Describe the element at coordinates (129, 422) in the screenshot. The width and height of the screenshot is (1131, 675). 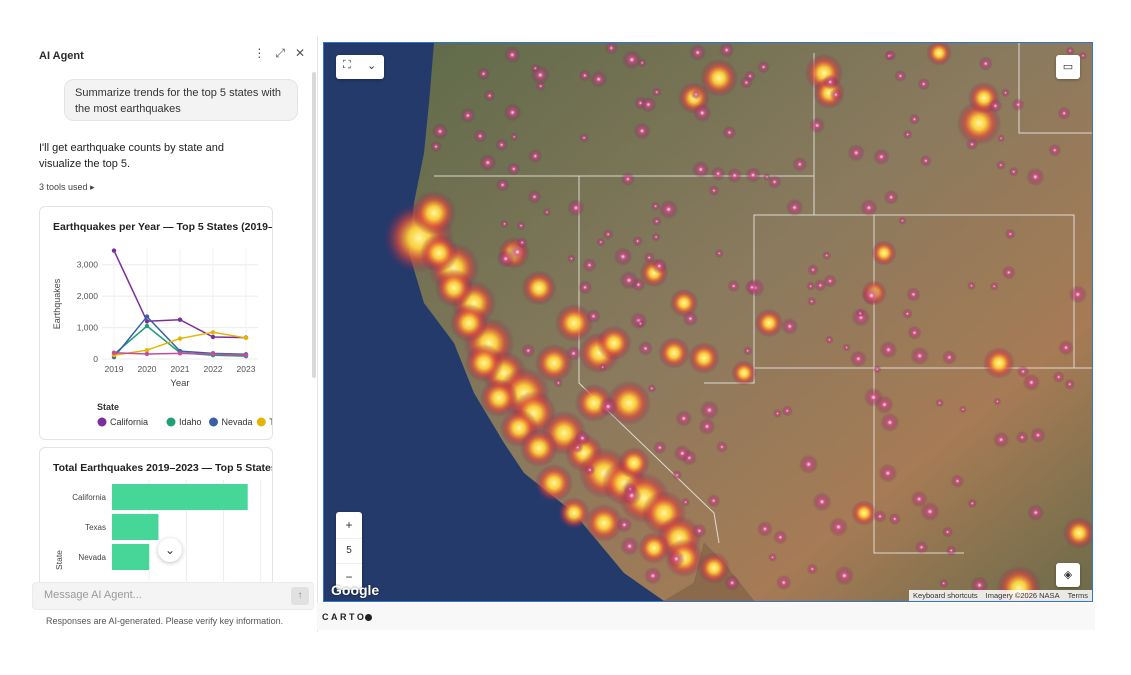
I see `legend-label: California` at that location.